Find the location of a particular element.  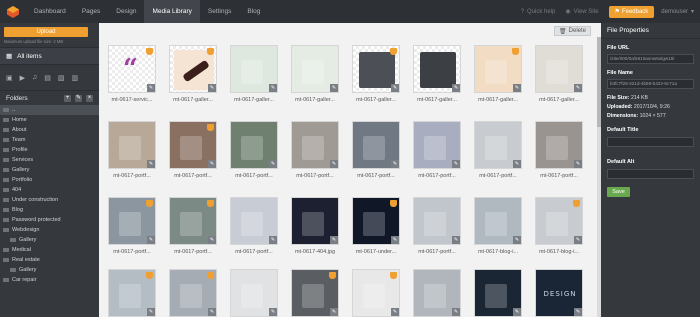

folder-item: About is located at coordinates (49, 130).